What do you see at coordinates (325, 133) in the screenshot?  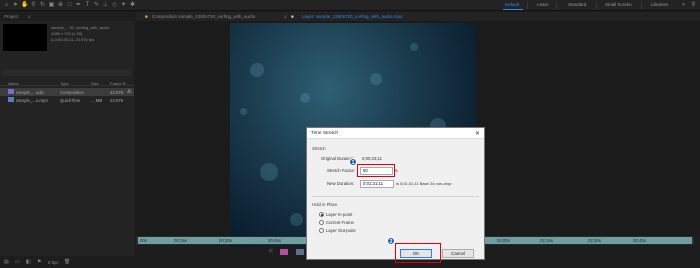 I see `dialog-title: Time Stretch` at bounding box center [325, 133].